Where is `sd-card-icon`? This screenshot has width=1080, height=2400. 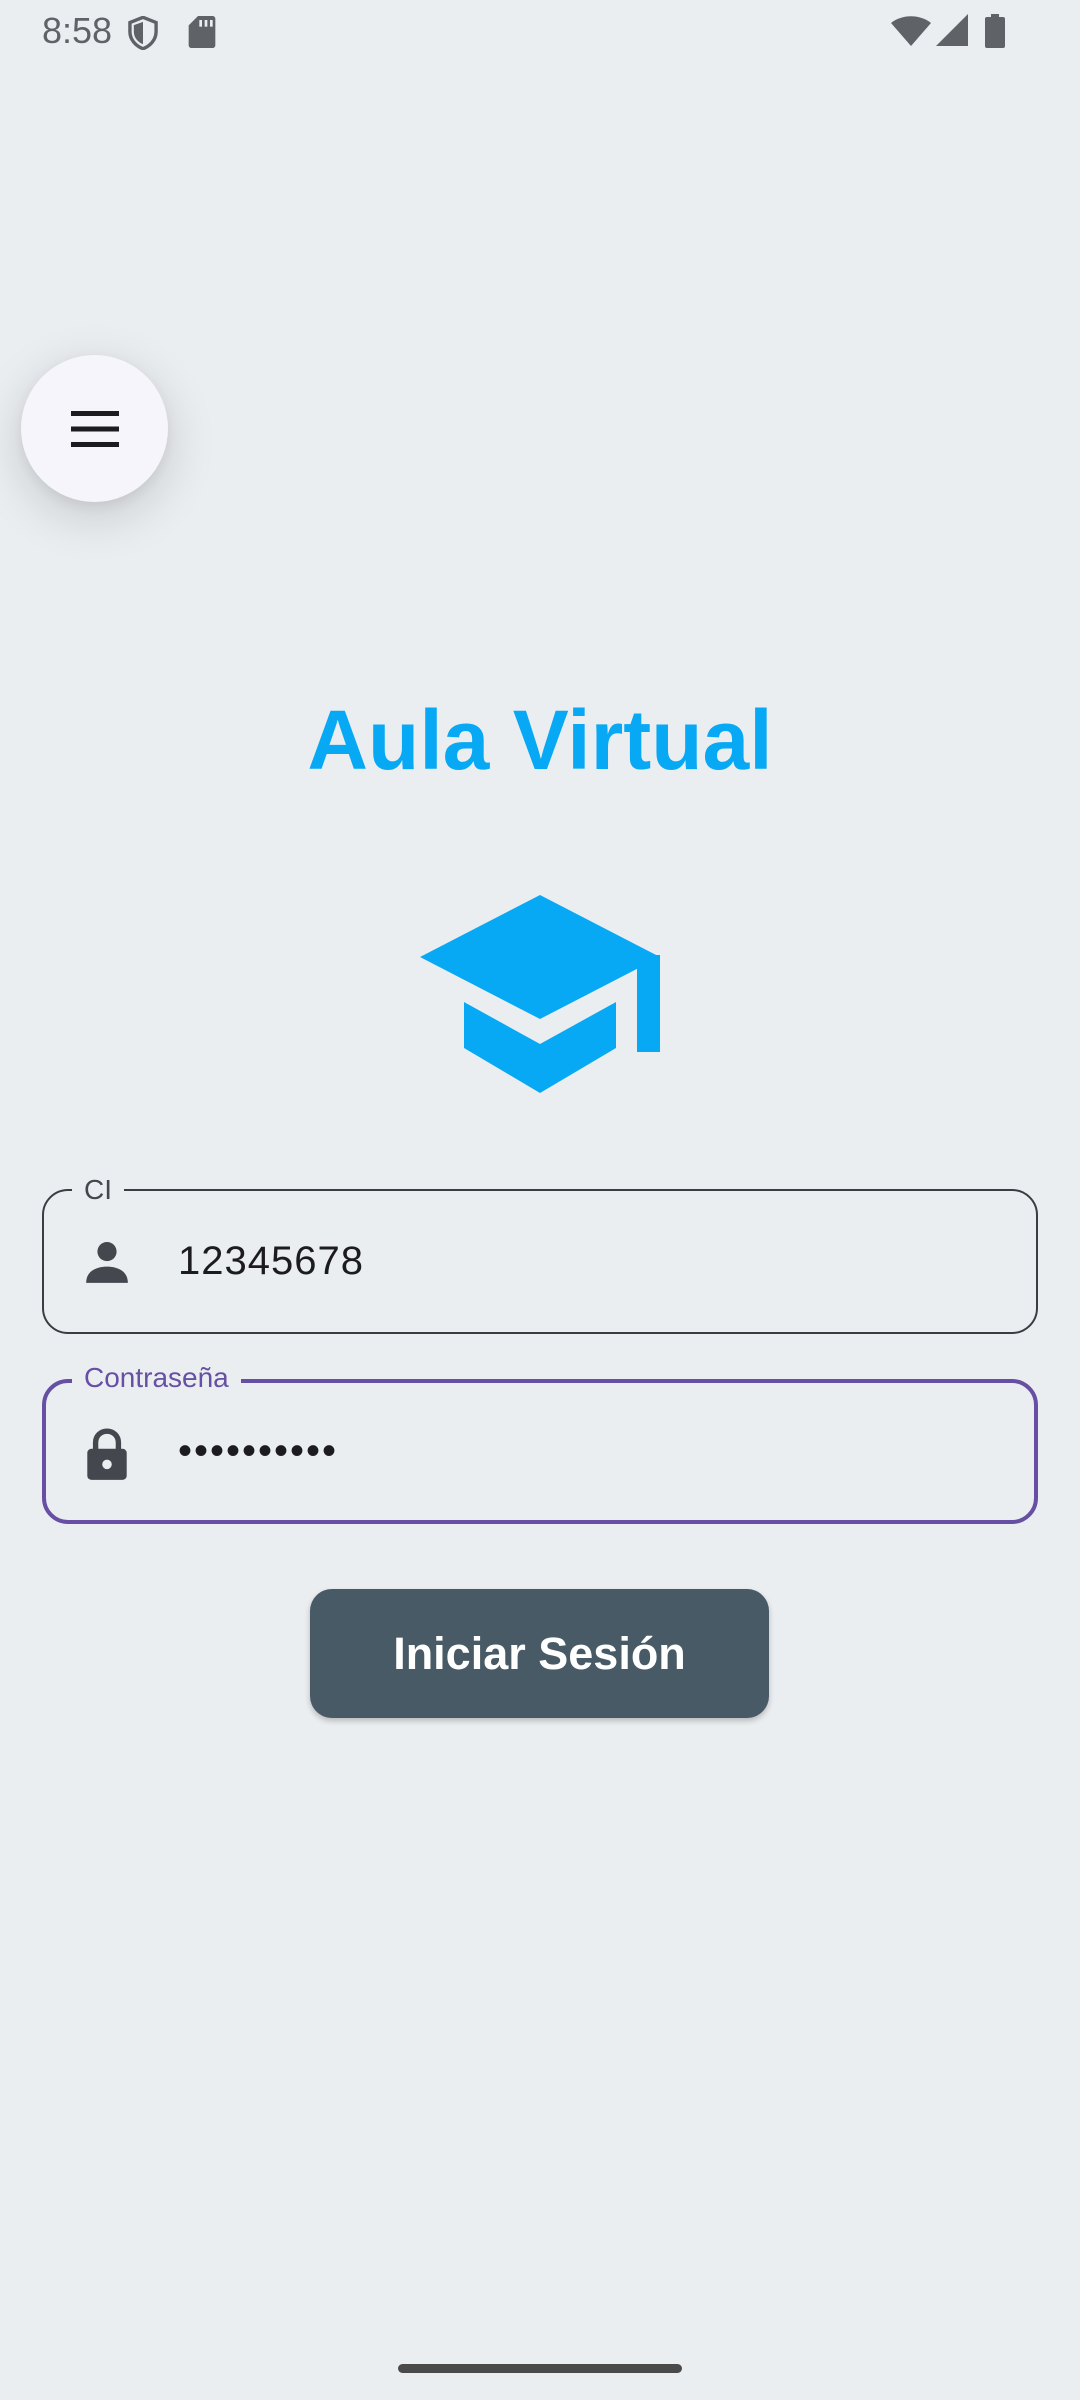
sd-card-icon is located at coordinates (202, 34).